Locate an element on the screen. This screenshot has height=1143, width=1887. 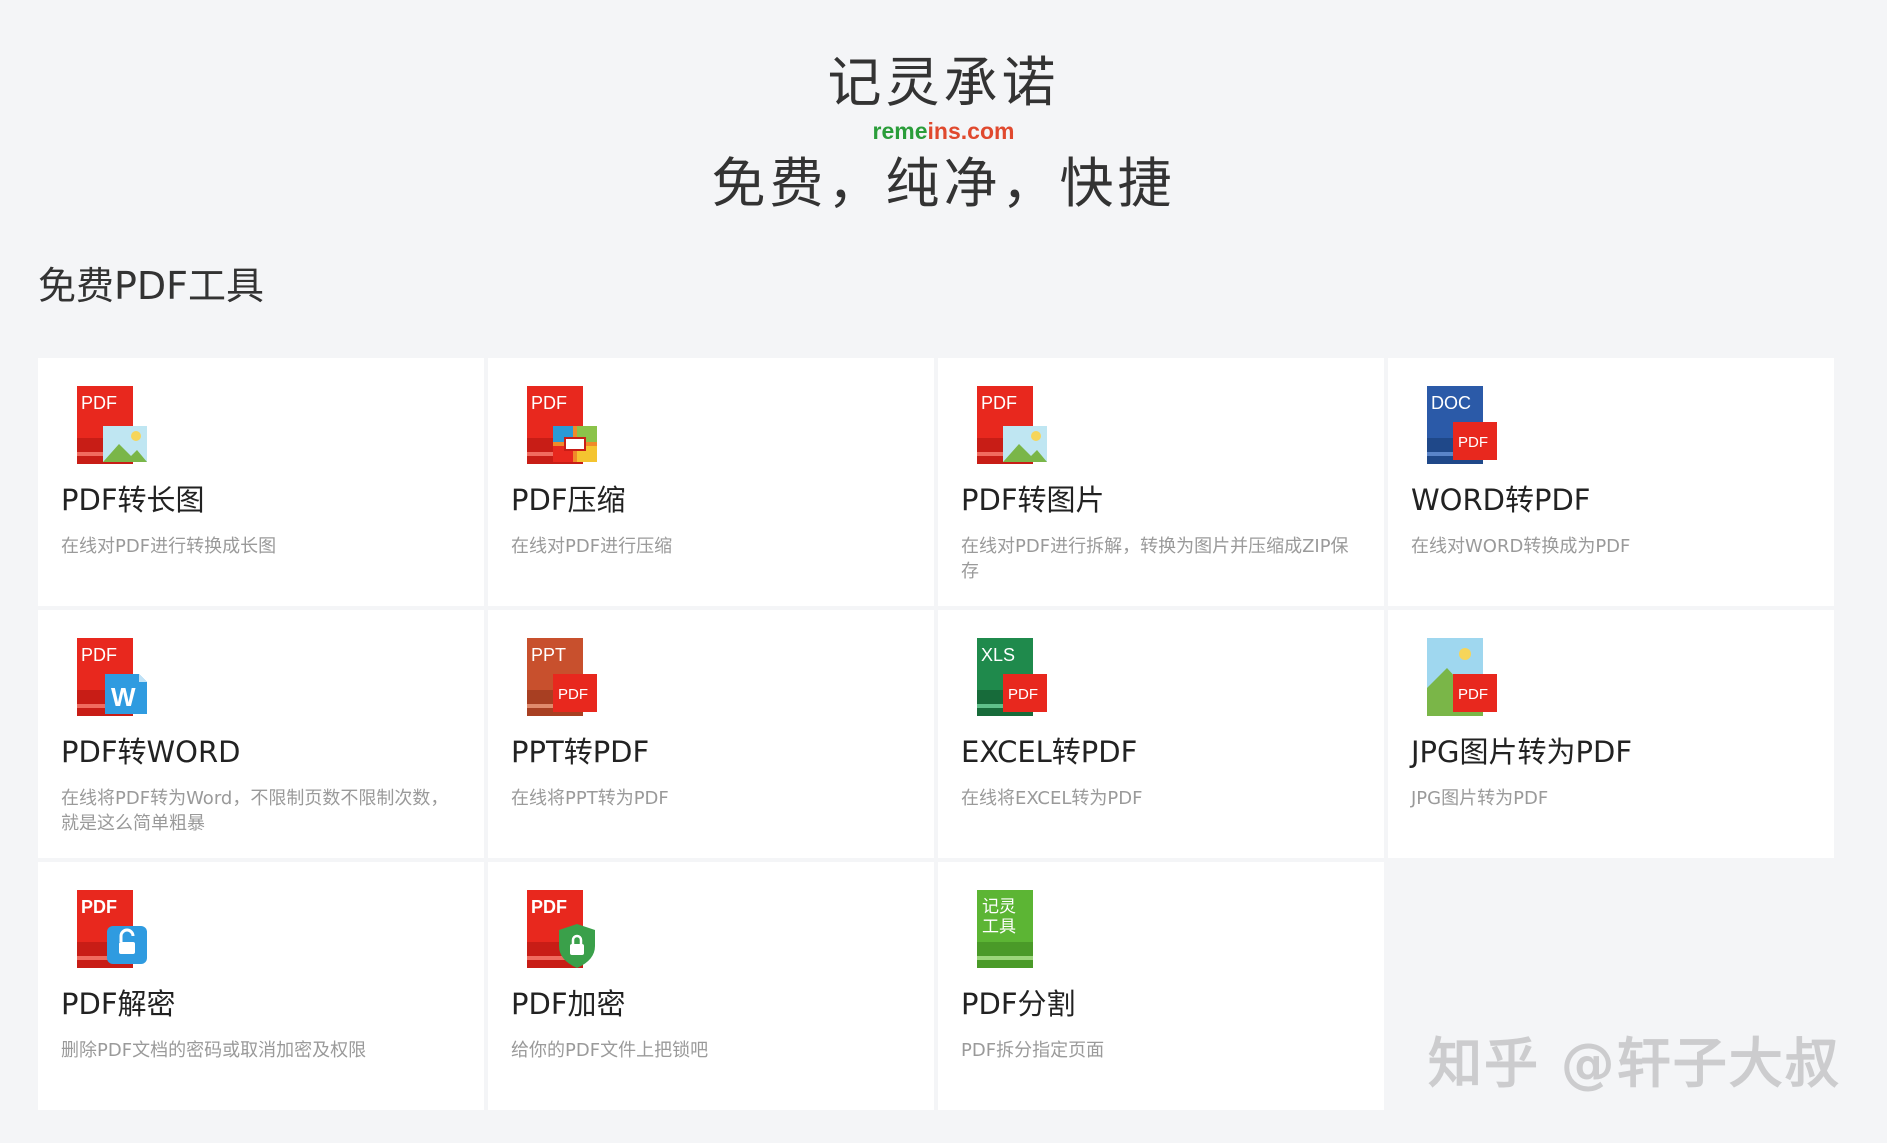
tool-card-pdf-to-image: PDF PDF转图片 在线对PDF进行拆解，转换为图片并压缩成ZIP保存 is located at coordinates (1161, 482).